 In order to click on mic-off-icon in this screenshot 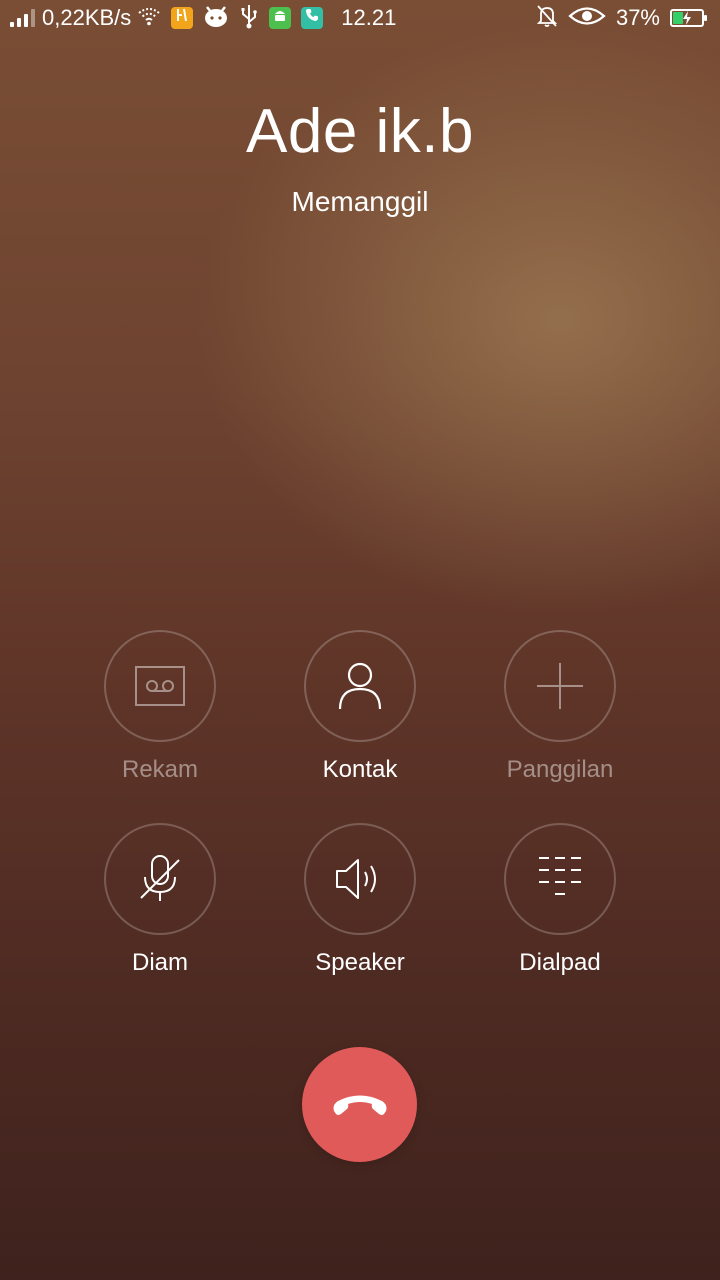, I will do `click(160, 878)`.